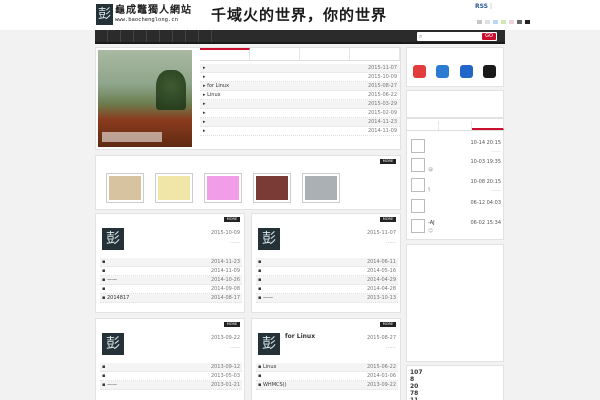 The image size is (600, 400). Describe the element at coordinates (456, 230) in the screenshot. I see `comment-item: -AJ 06-02 15:34 😊` at that location.